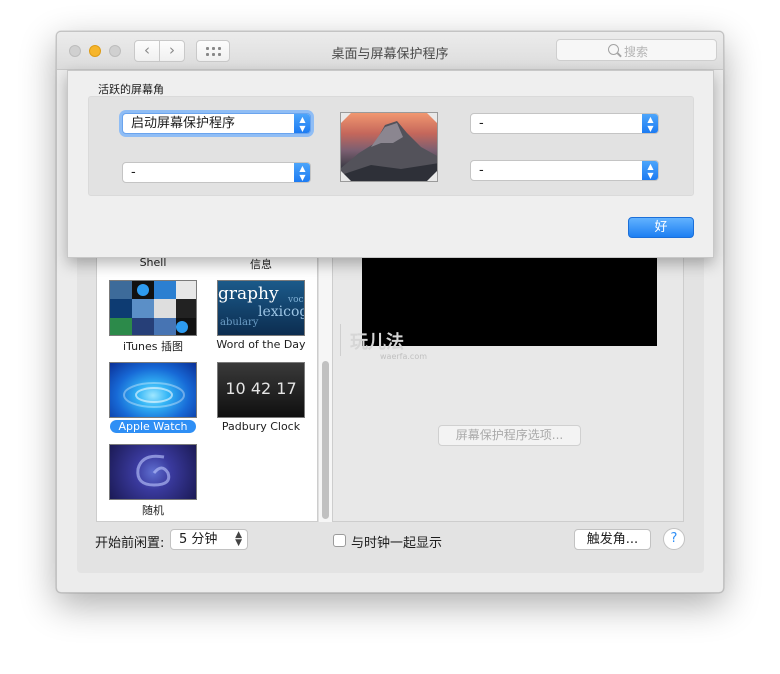  Describe the element at coordinates (198, 539) in the screenshot. I see `idle-time-value: 5 分钟` at that location.